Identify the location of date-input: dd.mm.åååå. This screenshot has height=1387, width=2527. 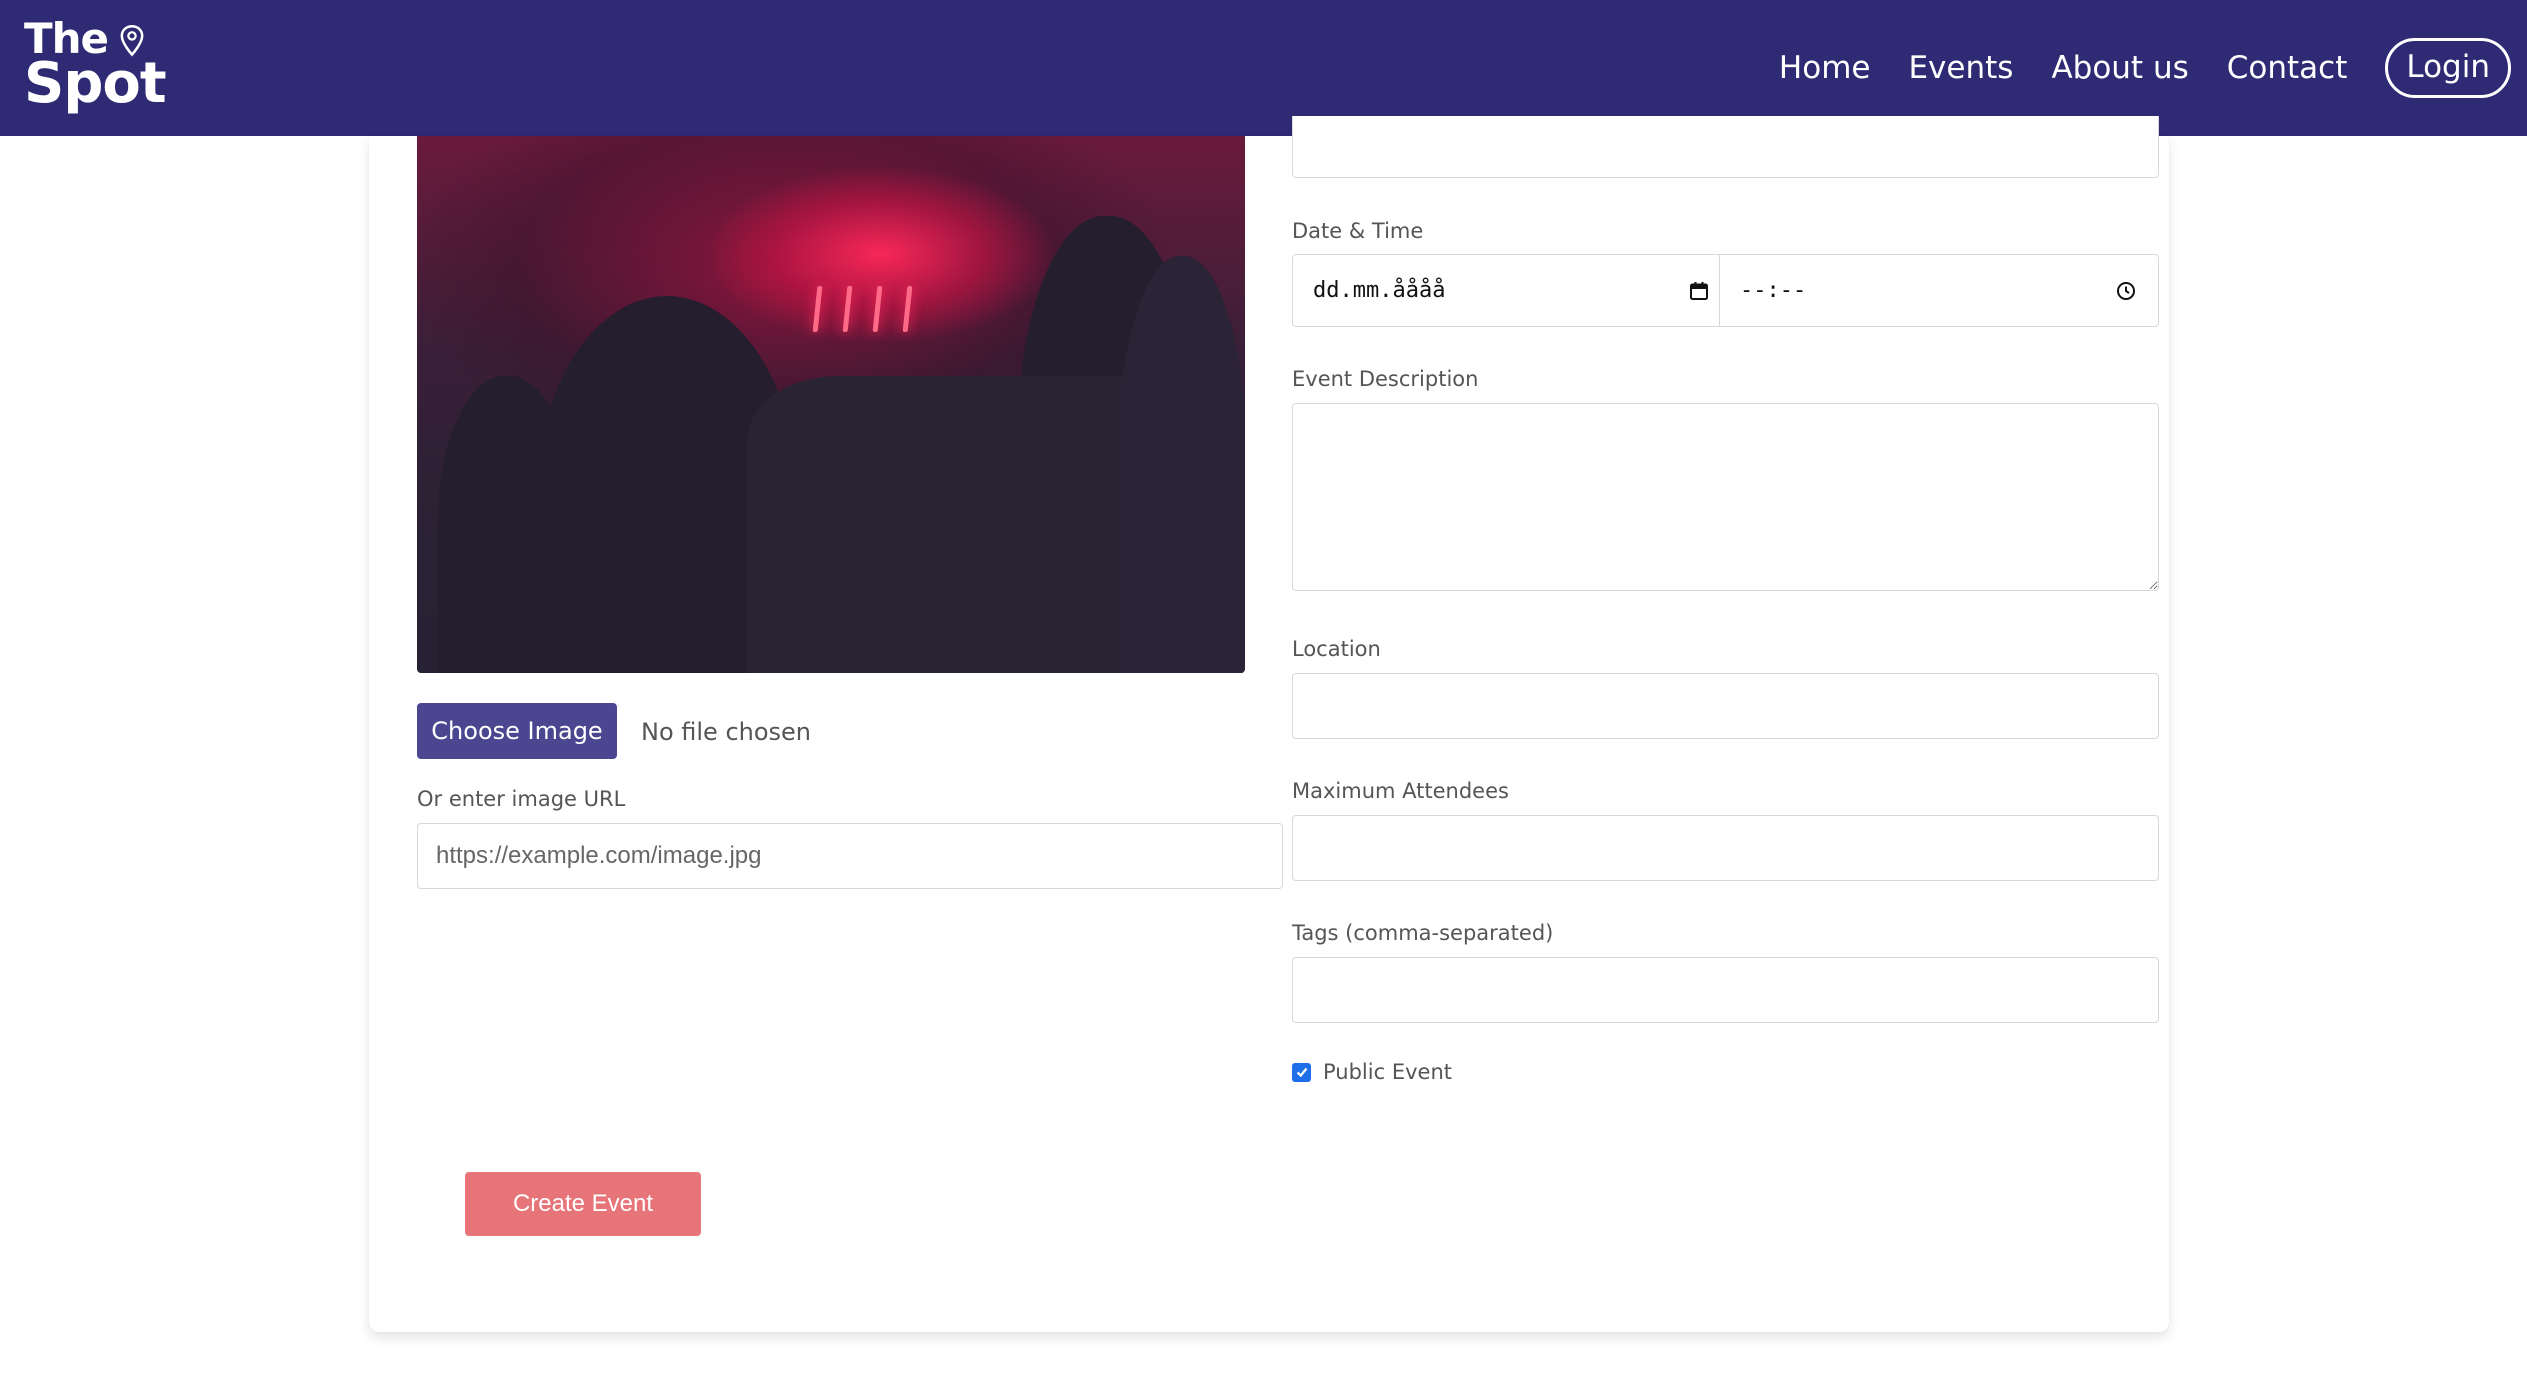
(1506, 290).